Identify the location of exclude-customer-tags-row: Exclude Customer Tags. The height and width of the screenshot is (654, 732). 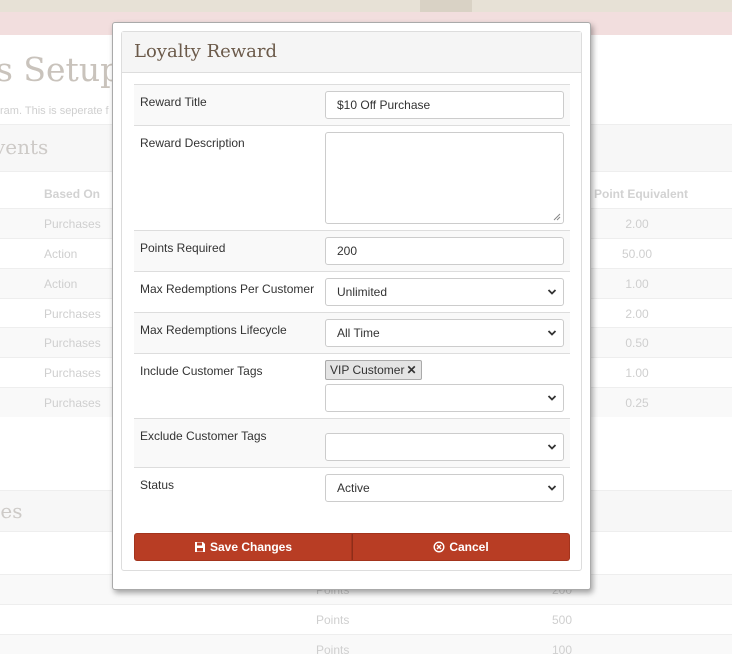
(352, 443).